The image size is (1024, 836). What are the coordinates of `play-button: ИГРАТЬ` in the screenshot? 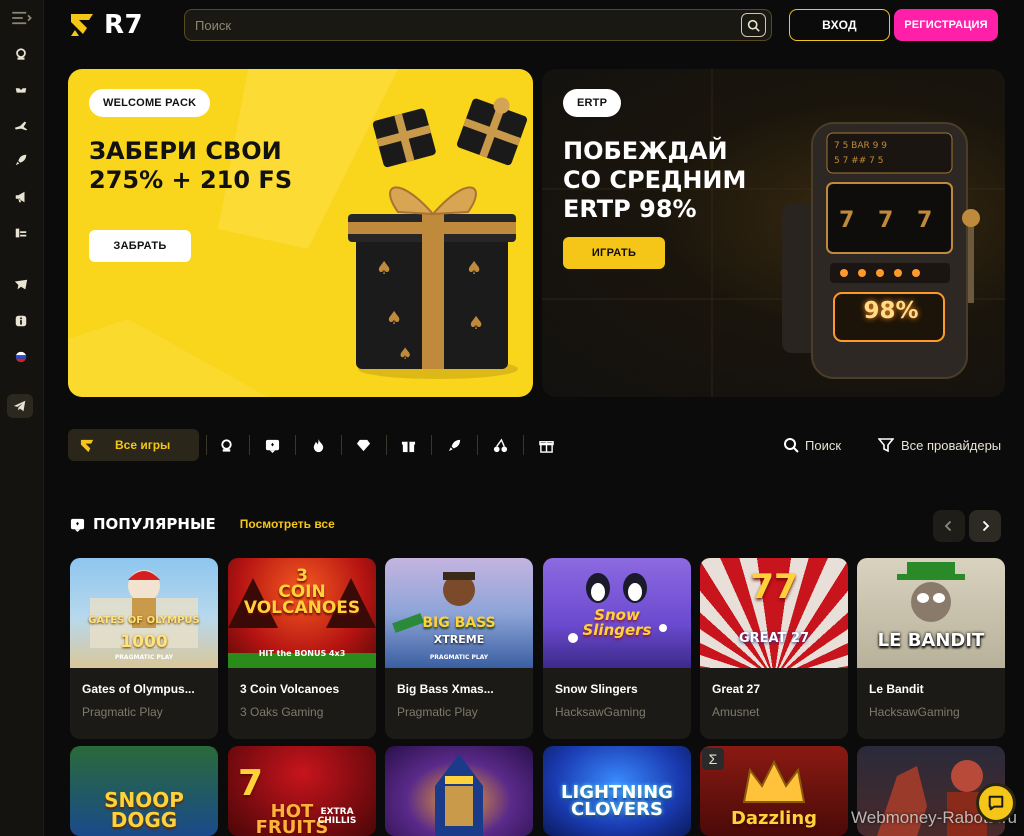 It's located at (614, 253).